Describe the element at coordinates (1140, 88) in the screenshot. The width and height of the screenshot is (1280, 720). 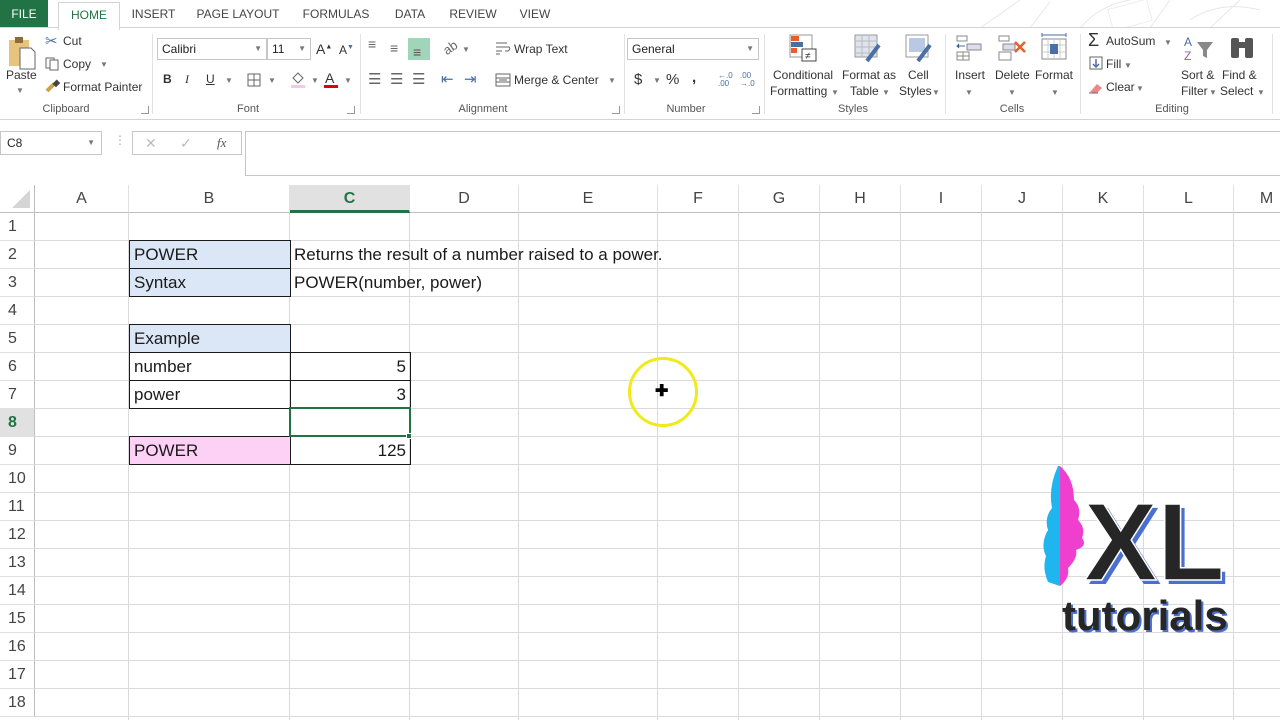
I see `clear-dropdown-icon: ▼` at that location.